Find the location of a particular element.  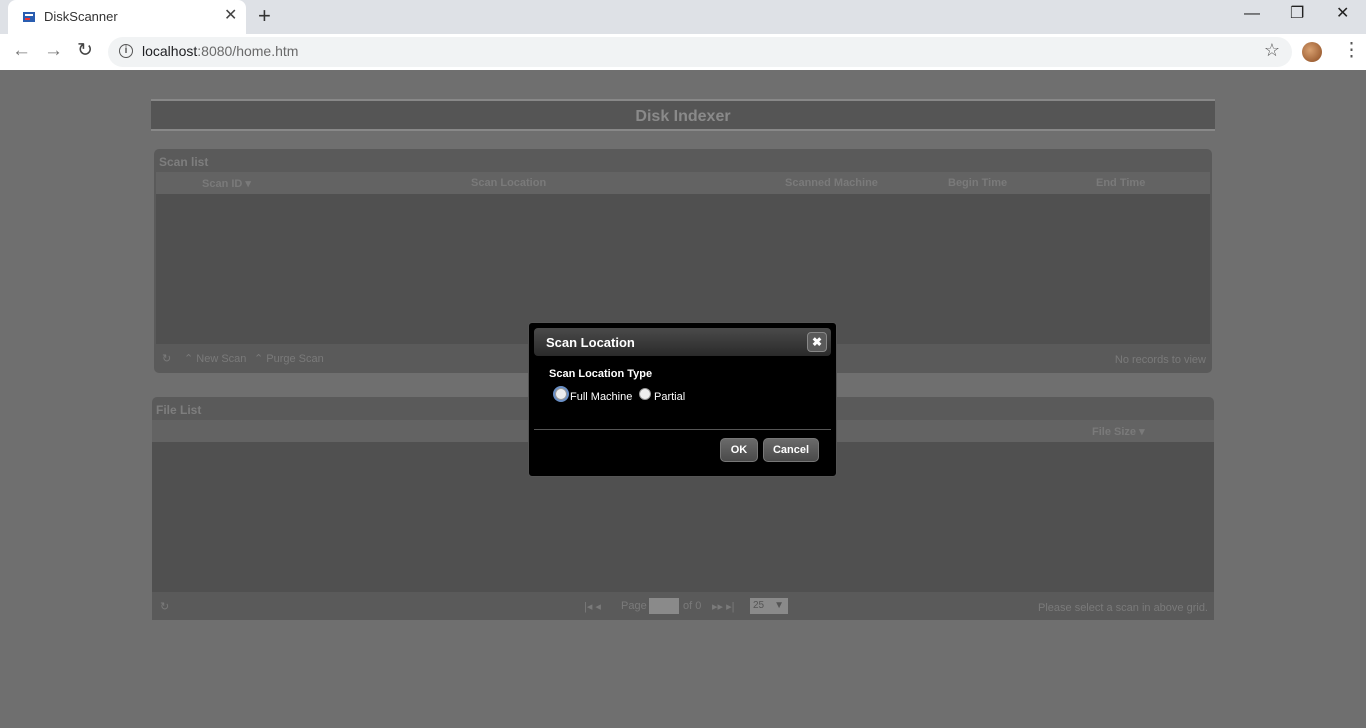

file-list-status: Please select a scan in above grid. is located at coordinates (1123, 608).